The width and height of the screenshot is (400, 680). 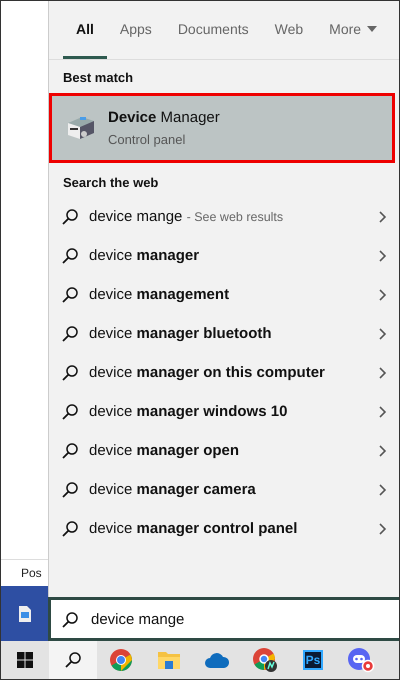 I want to click on image-file-icon, so click(x=24, y=614).